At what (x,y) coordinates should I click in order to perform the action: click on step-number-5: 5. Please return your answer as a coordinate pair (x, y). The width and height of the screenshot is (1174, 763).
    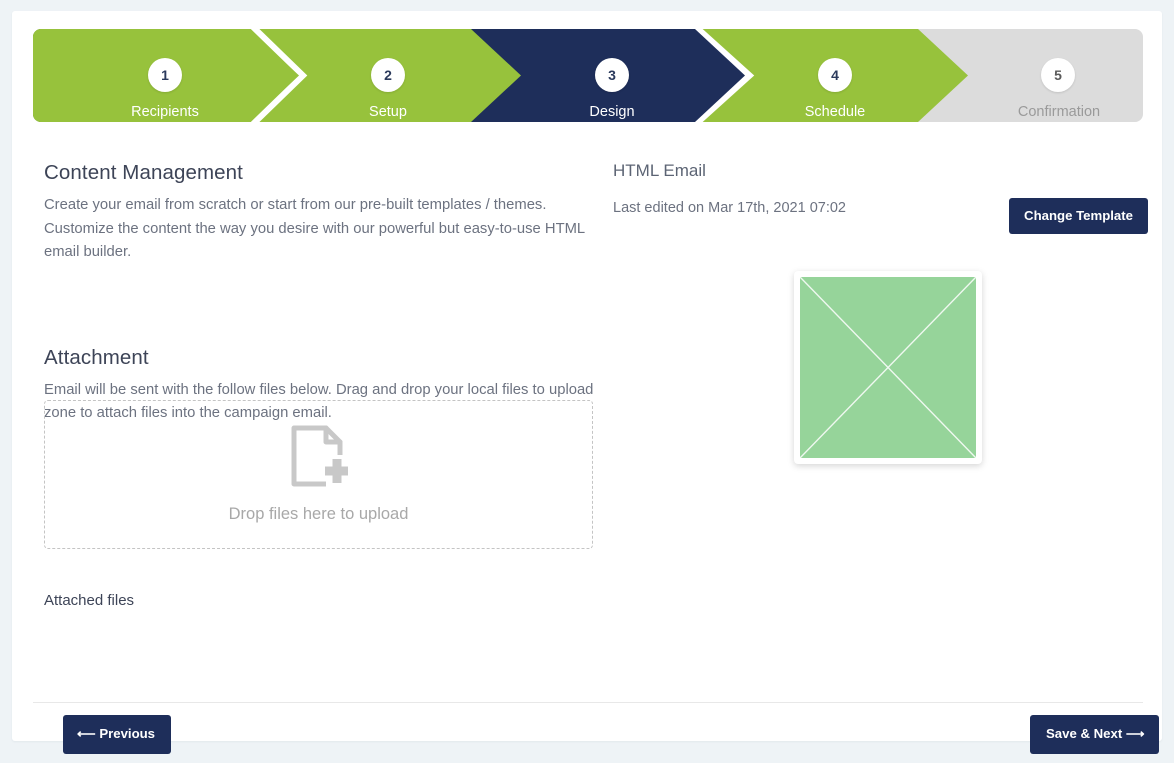
    Looking at the image, I should click on (1058, 75).